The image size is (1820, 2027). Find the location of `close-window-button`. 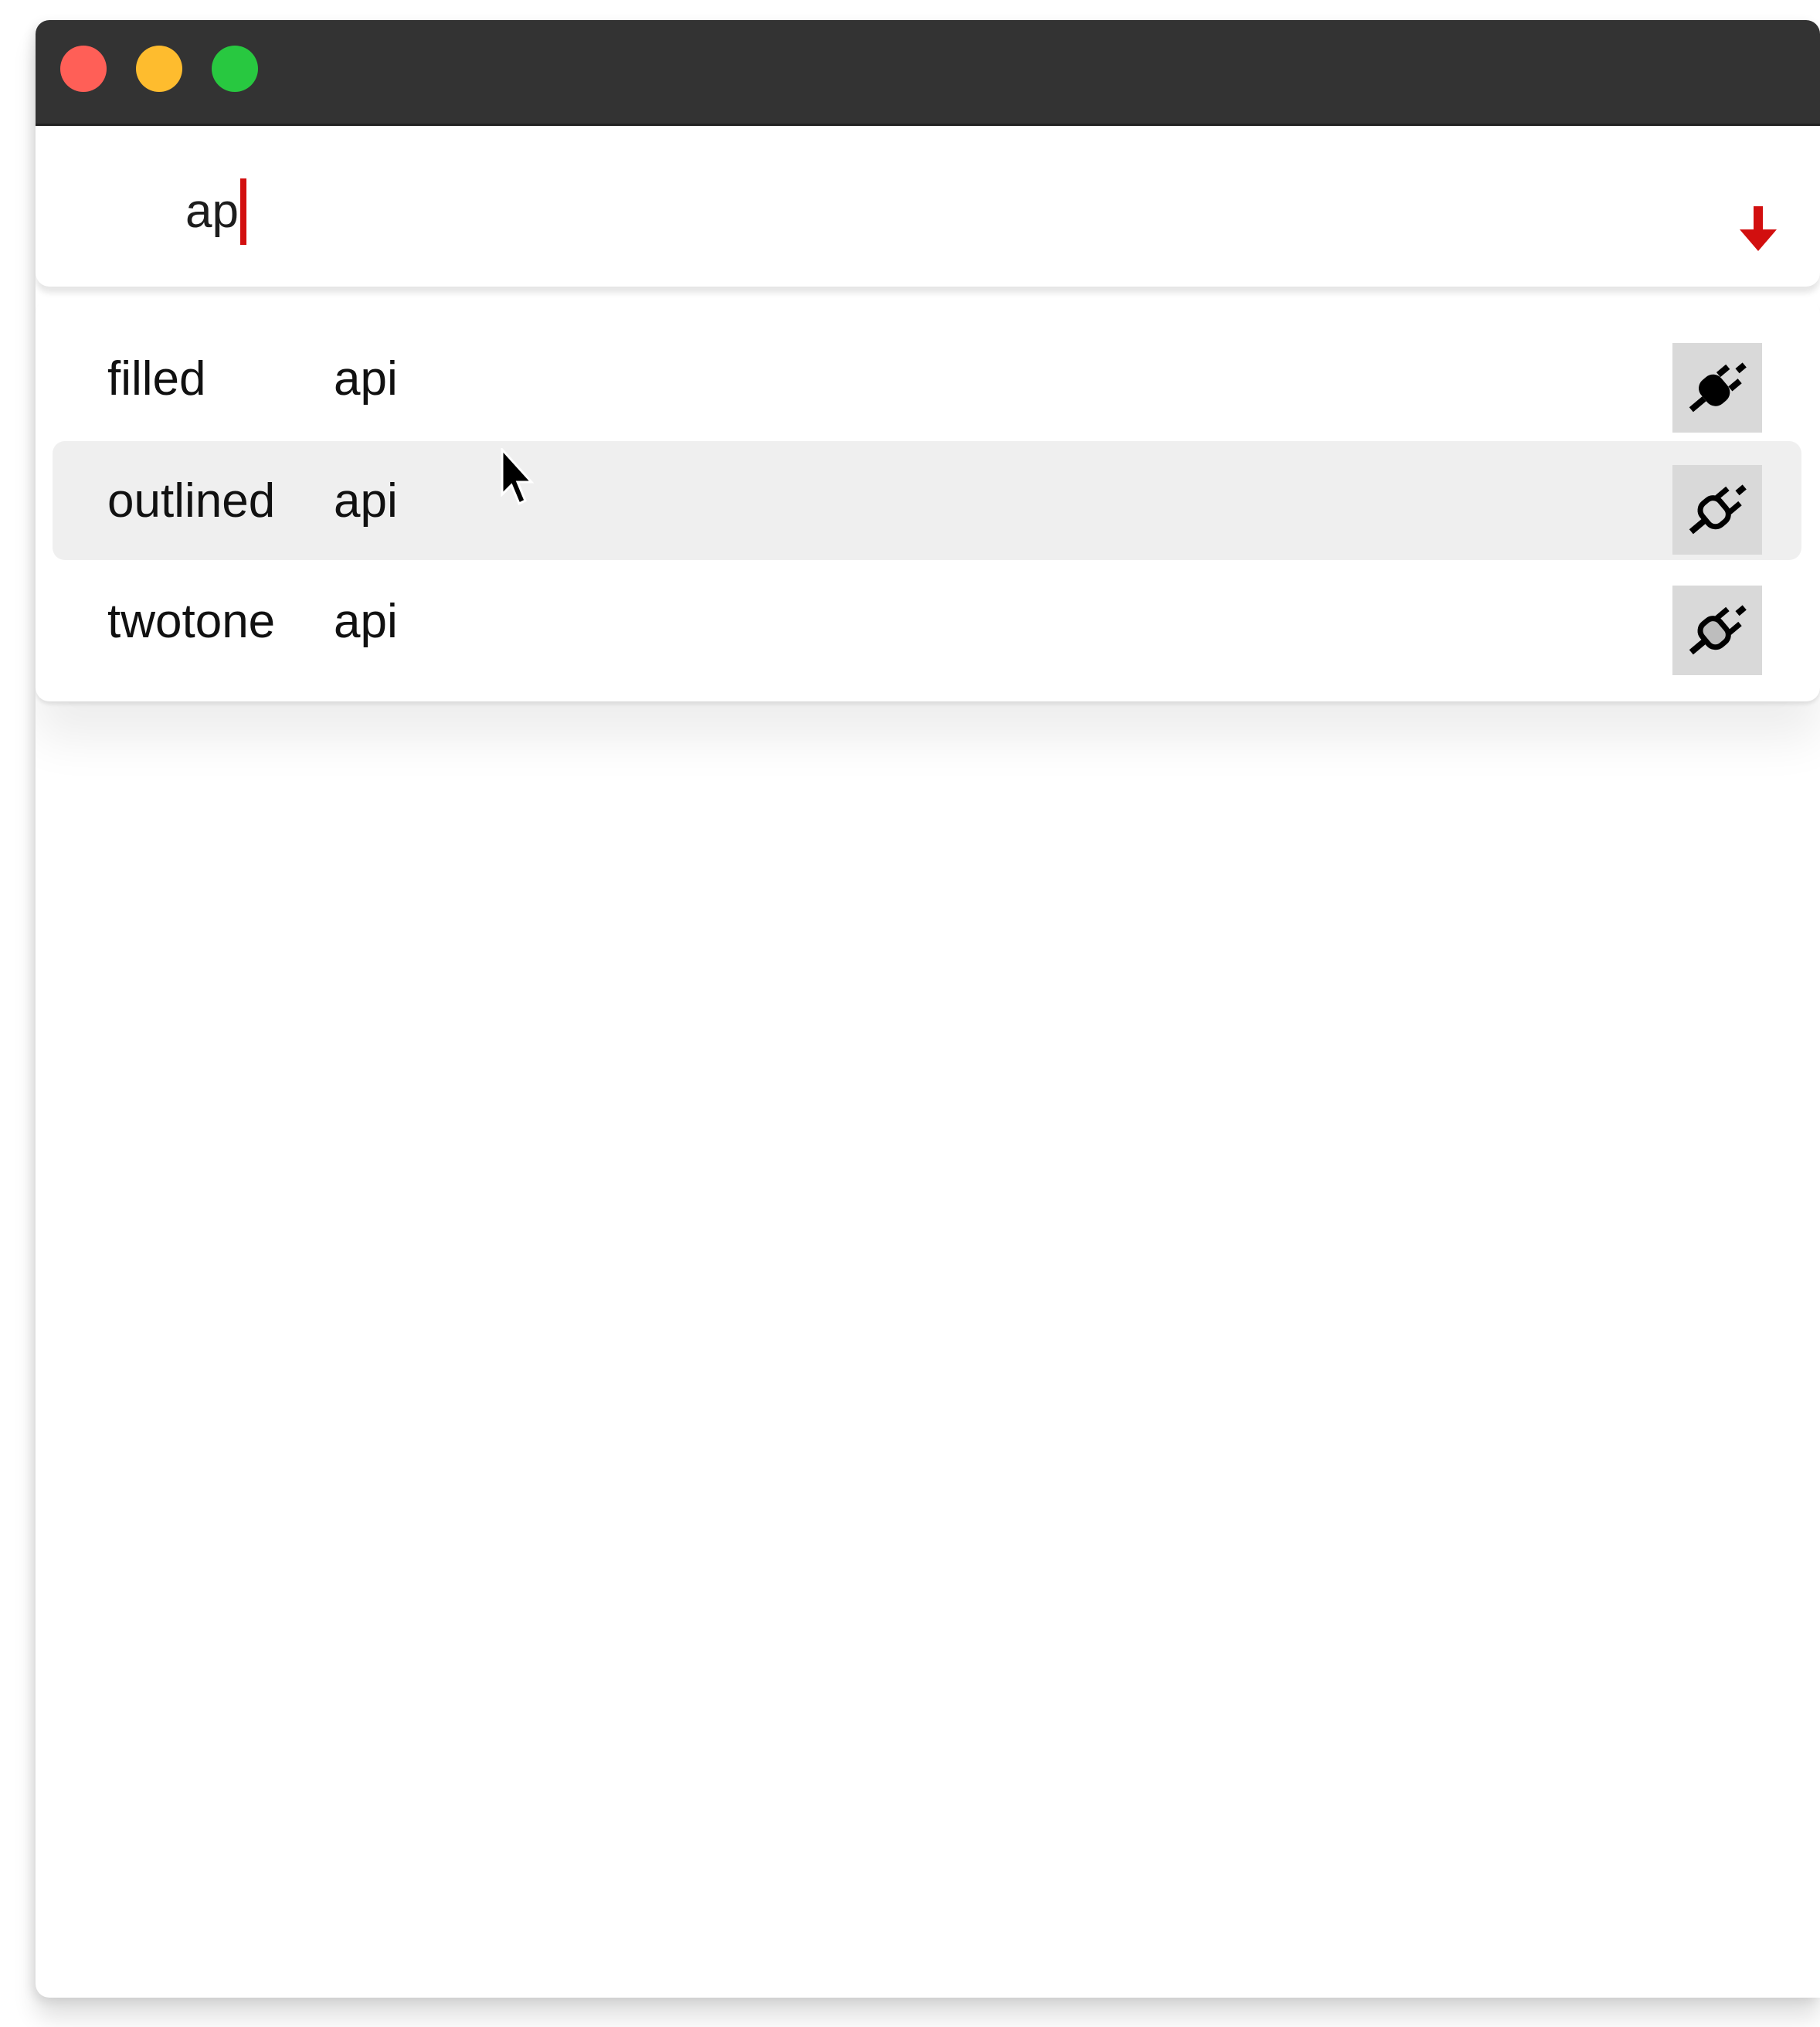

close-window-button is located at coordinates (83, 69).